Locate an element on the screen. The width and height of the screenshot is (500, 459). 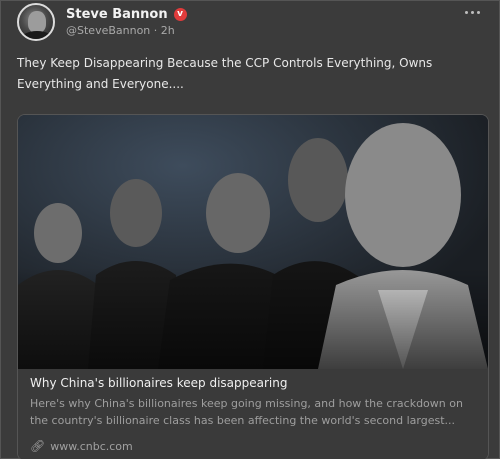
post-time: 2h is located at coordinates (168, 30).